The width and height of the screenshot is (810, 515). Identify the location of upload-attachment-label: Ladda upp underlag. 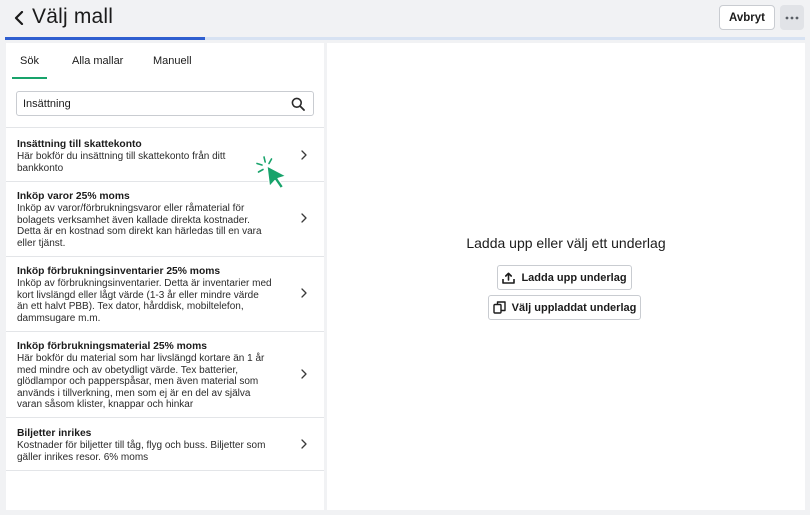
(574, 277).